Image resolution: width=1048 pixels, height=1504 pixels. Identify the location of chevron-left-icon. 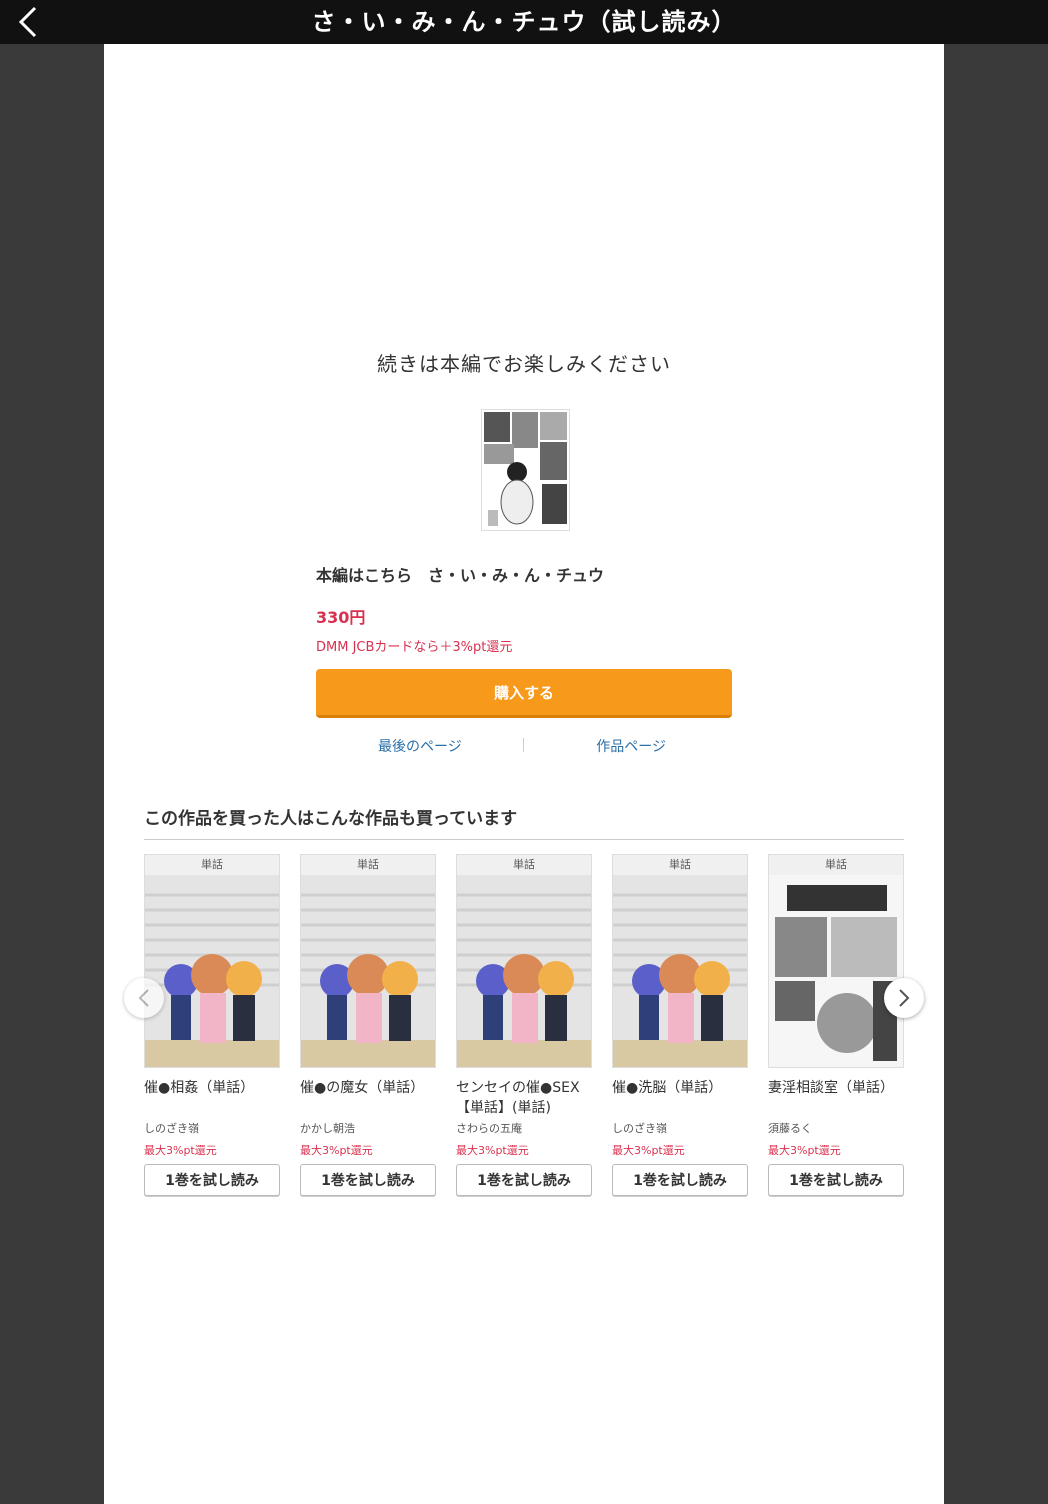
(143, 998).